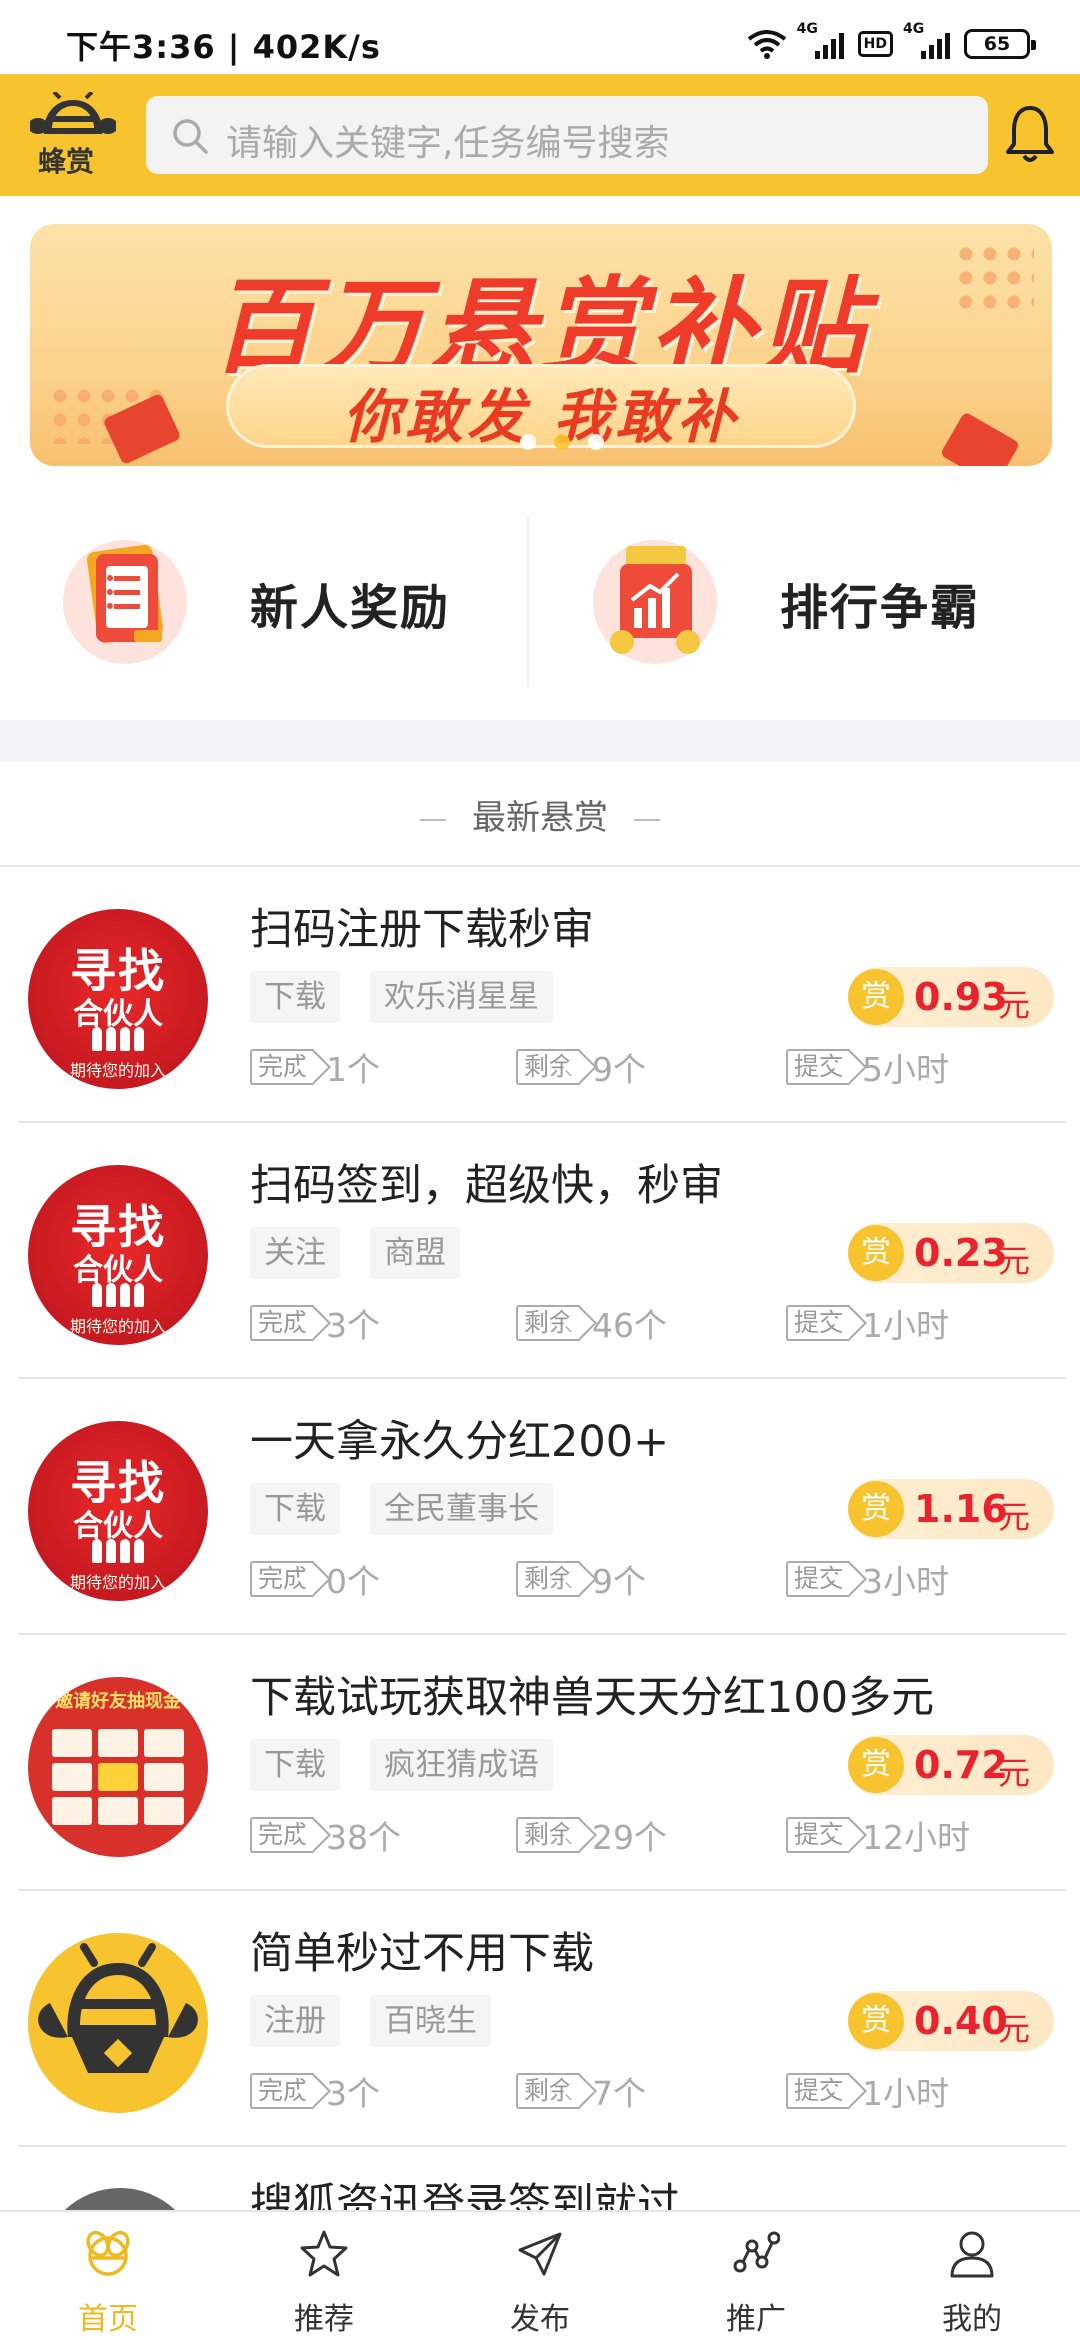  Describe the element at coordinates (891, 41) in the screenshot. I see `status-icons: 4G HD 4G 65` at that location.